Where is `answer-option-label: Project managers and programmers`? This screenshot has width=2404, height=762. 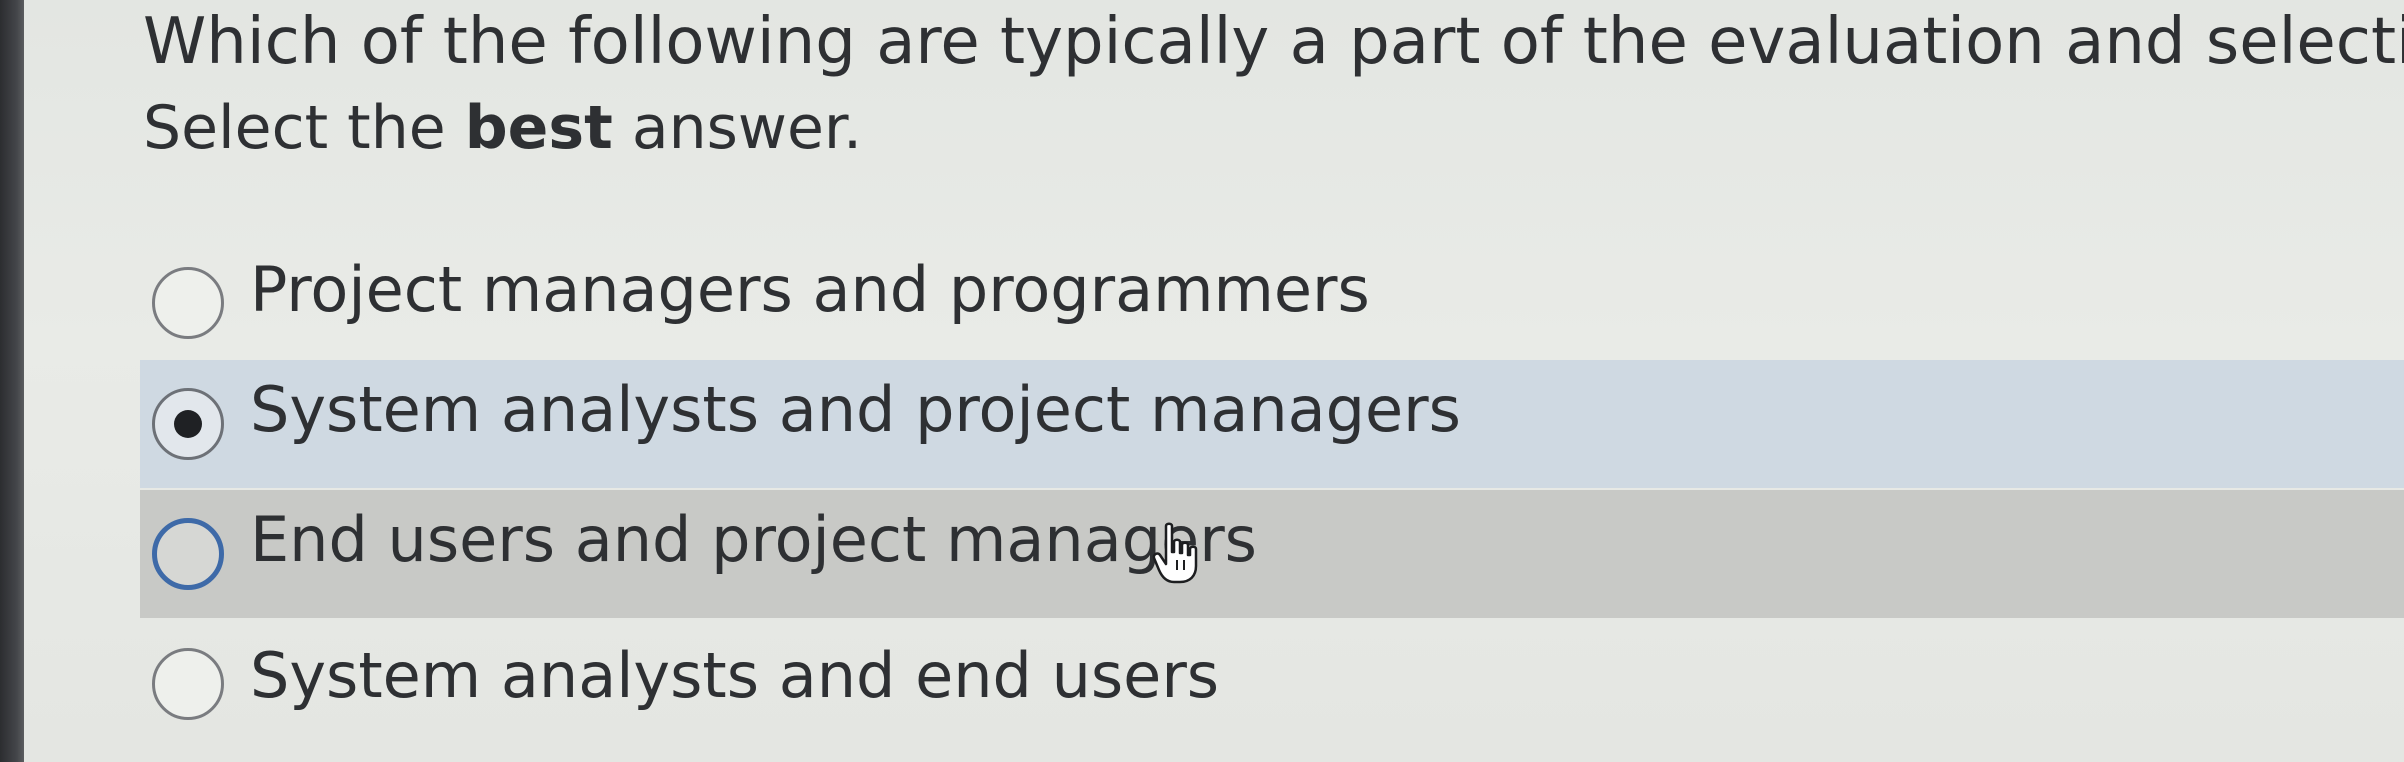
answer-option-label: Project managers and programmers is located at coordinates (810, 289).